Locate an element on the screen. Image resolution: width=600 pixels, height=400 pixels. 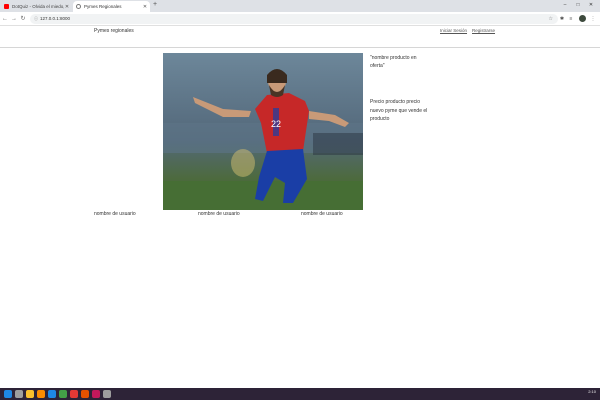
bookmark-star-icon: ☆ is located at coordinates (551, 19).